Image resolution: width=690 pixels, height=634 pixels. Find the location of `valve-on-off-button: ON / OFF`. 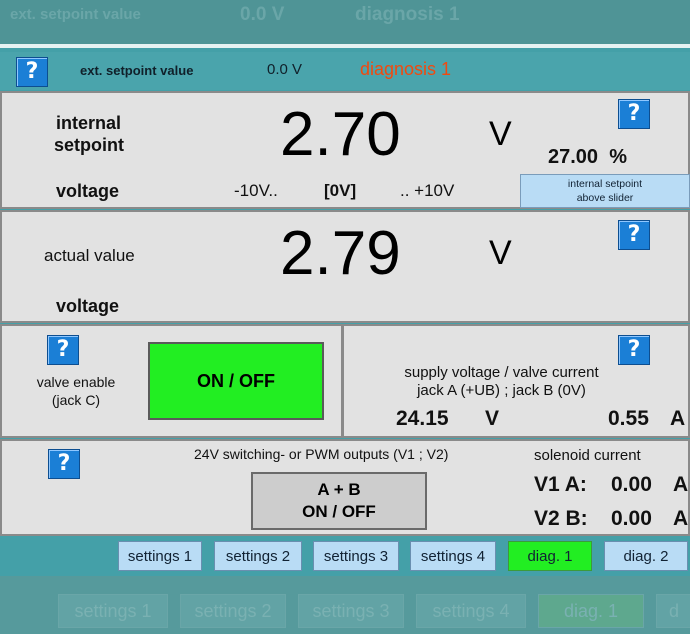

valve-on-off-button: ON / OFF is located at coordinates (236, 381).